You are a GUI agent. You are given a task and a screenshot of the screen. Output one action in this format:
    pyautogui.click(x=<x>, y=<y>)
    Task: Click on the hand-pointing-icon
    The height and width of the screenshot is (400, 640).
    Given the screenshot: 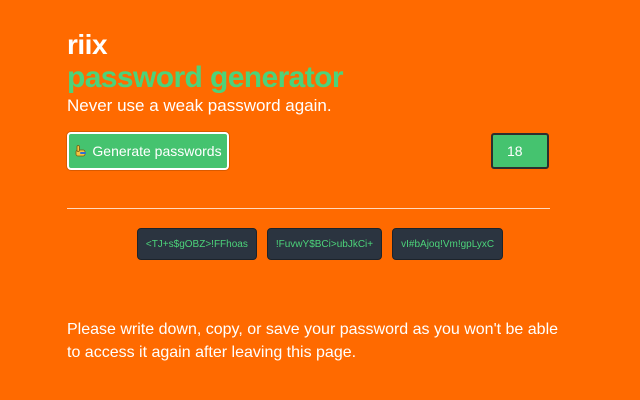 What is the action you would take?
    pyautogui.click(x=81, y=151)
    